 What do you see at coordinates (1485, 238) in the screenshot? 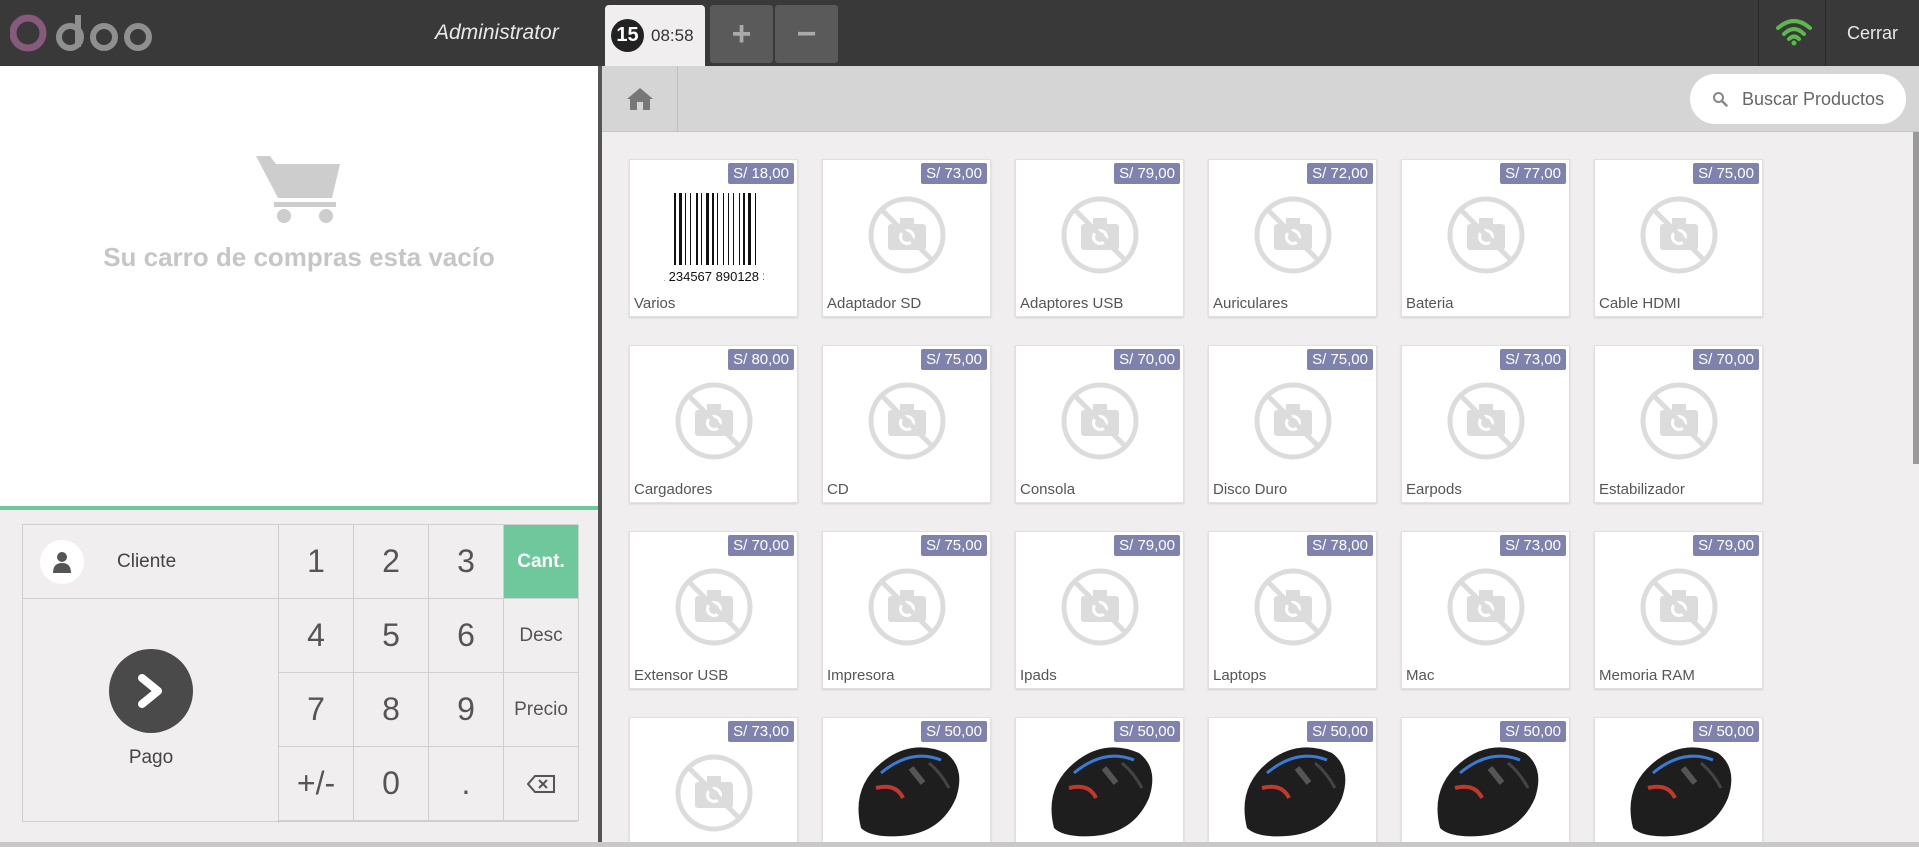
I see `product-card: S/ 77,00 Bateria` at bounding box center [1485, 238].